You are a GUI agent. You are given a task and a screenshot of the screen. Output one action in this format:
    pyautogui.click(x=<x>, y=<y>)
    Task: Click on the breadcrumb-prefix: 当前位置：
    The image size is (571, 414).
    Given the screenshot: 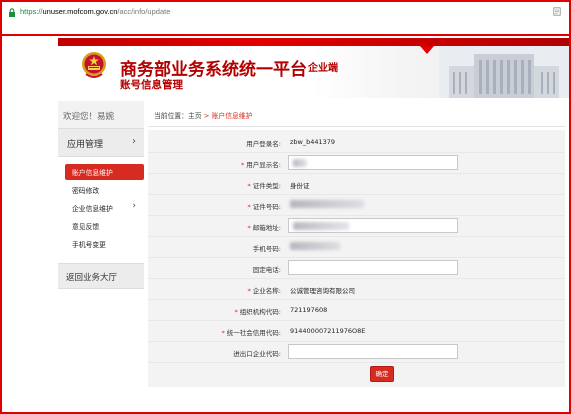 What is the action you would take?
    pyautogui.click(x=171, y=116)
    